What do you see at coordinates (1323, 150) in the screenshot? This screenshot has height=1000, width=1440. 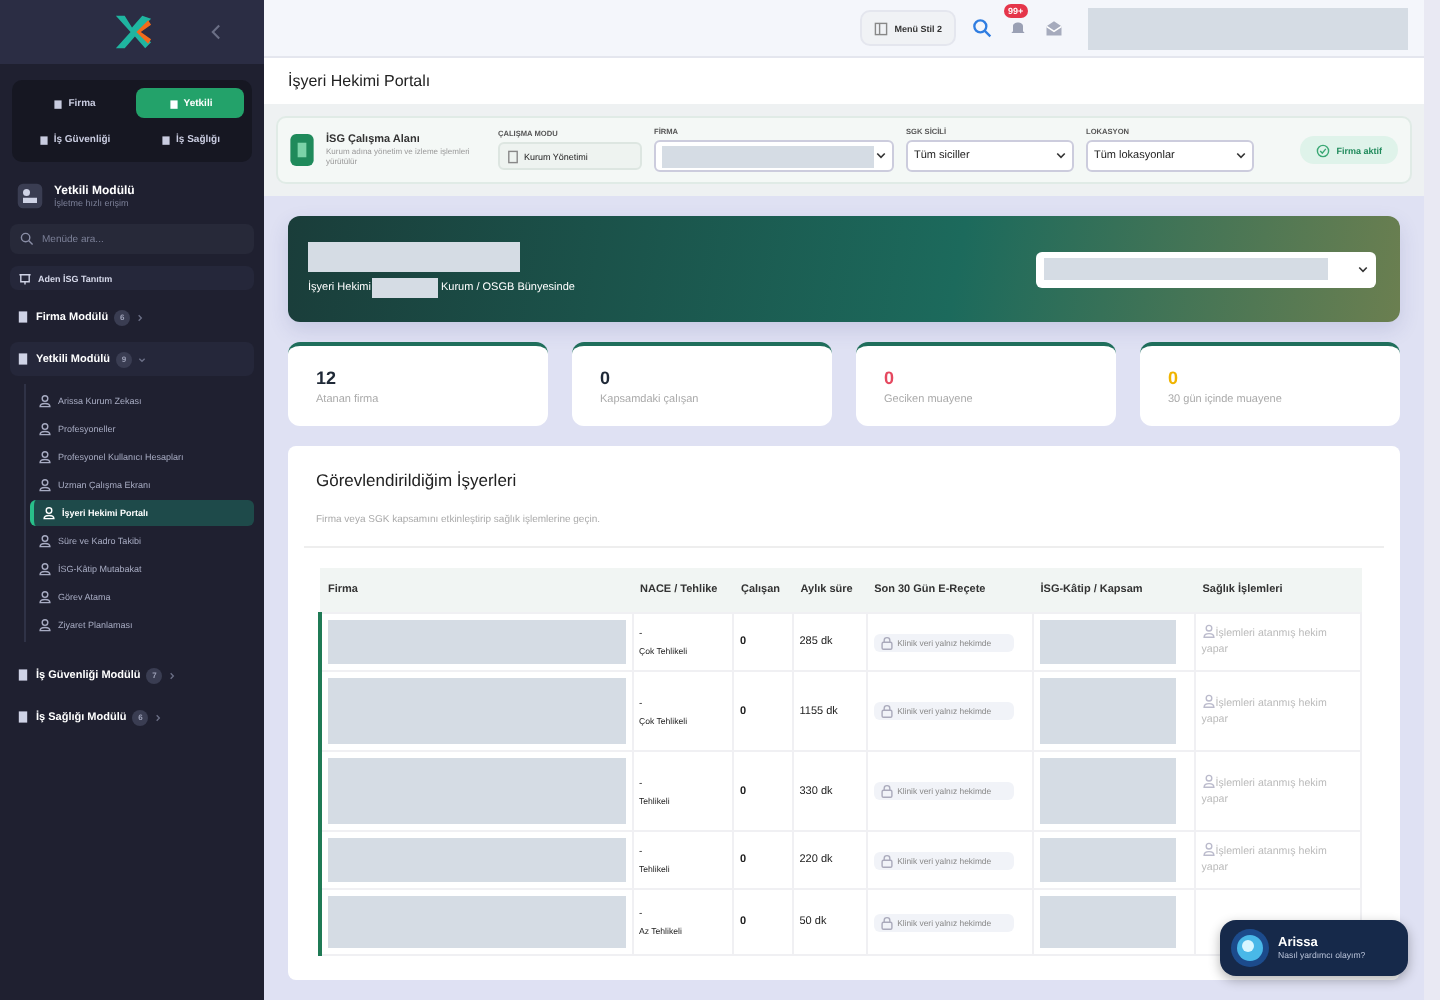 I see `check-circle-icon` at bounding box center [1323, 150].